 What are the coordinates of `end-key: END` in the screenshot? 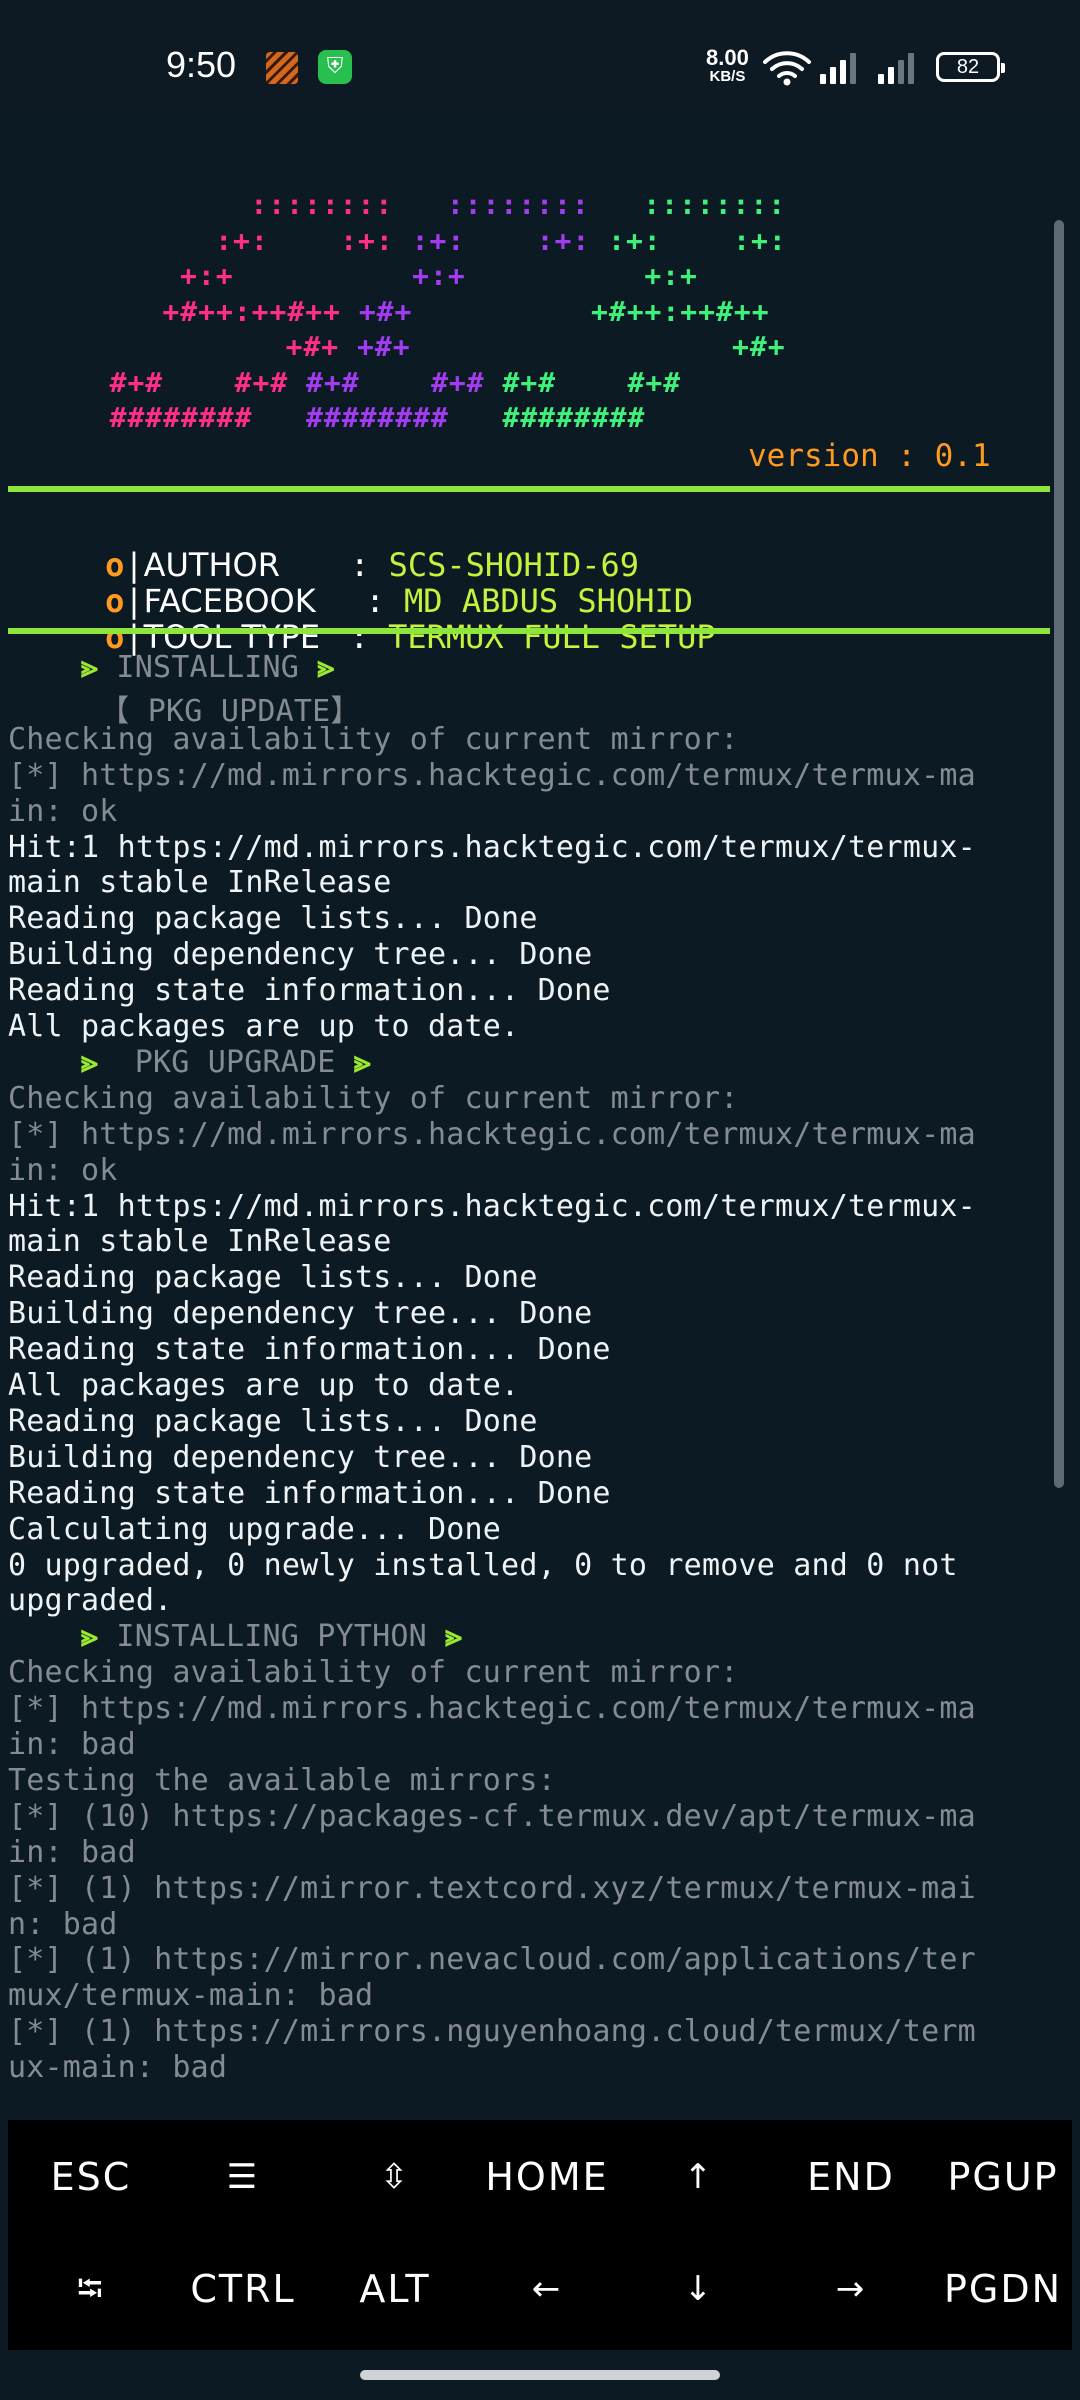 It's located at (851, 2177).